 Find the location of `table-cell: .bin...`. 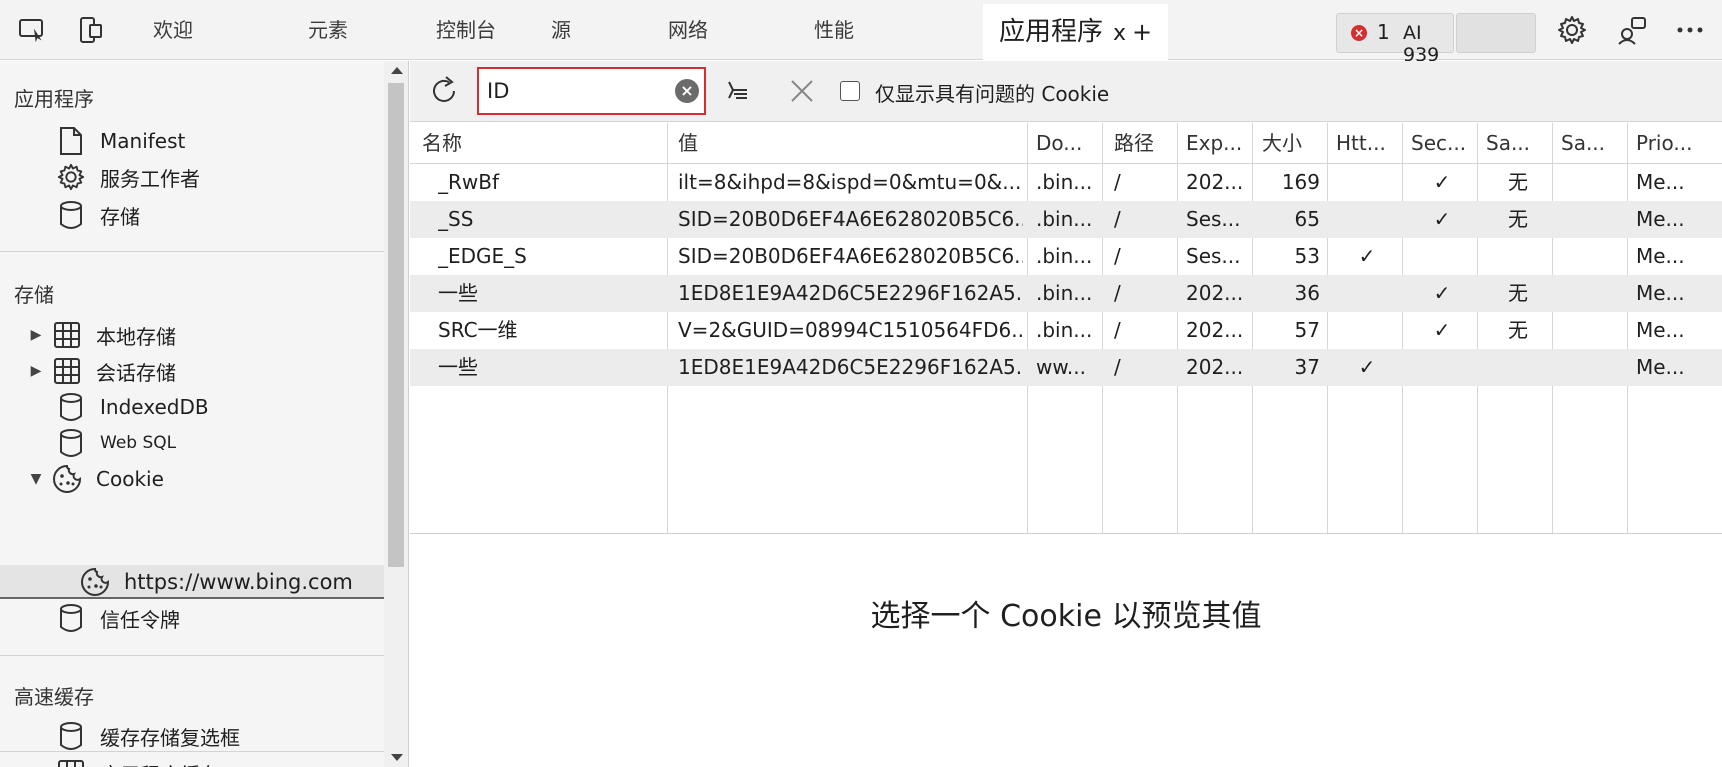

table-cell: .bin... is located at coordinates (1064, 182).